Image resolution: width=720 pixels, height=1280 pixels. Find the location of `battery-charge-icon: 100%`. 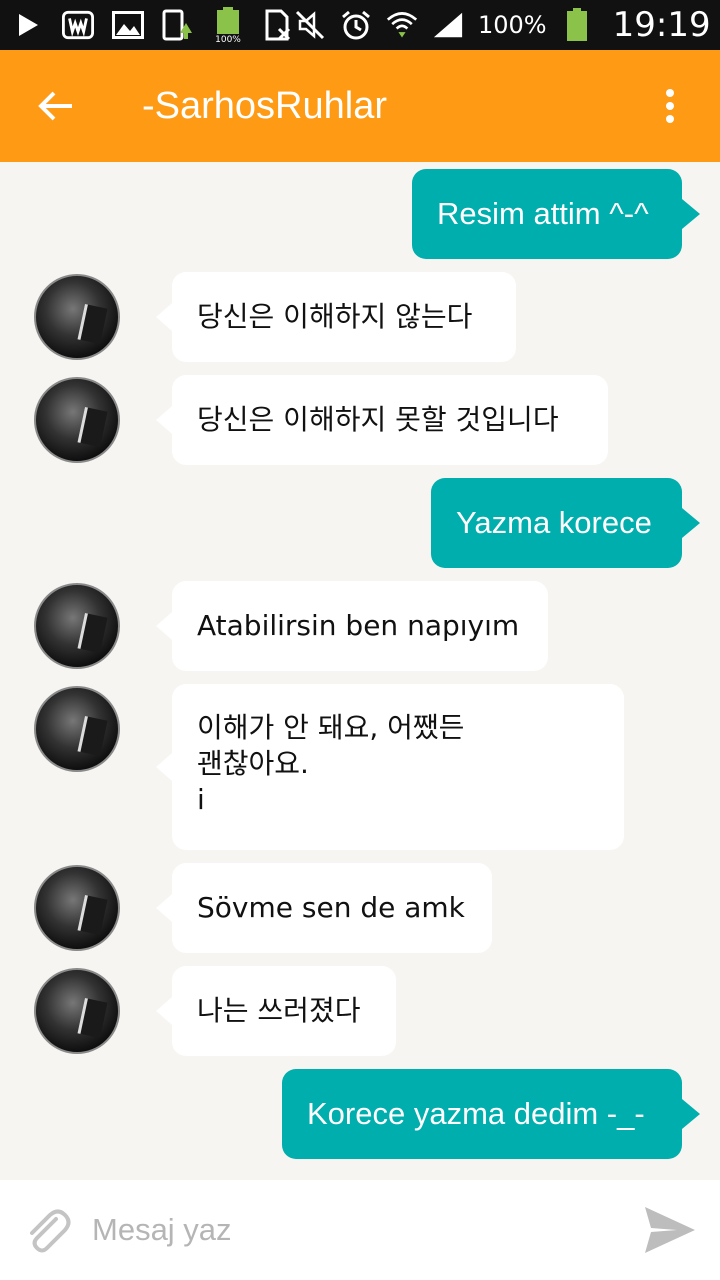

battery-charge-icon: 100% is located at coordinates (228, 25).